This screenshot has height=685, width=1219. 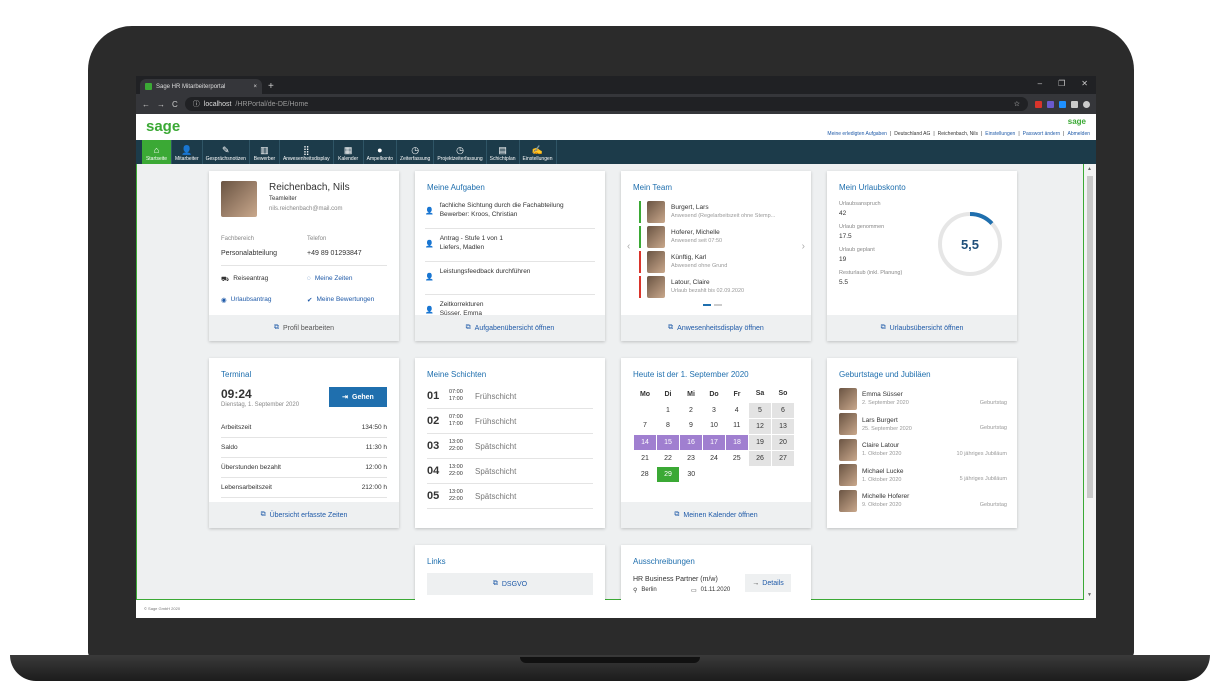 I want to click on shift-row: 04 13:00 22:00 Spätschicht, so click(x=510, y=471).